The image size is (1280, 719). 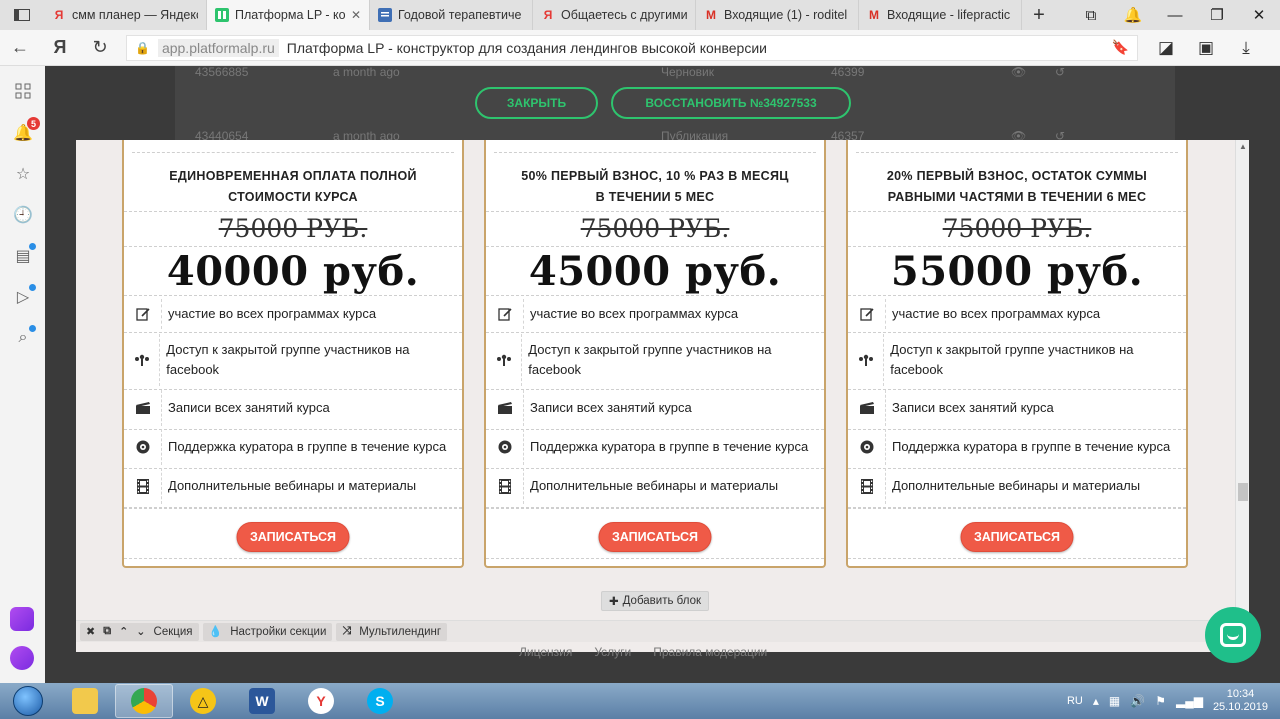 I want to click on eye-icon: 👁, so click(x=1018, y=72).